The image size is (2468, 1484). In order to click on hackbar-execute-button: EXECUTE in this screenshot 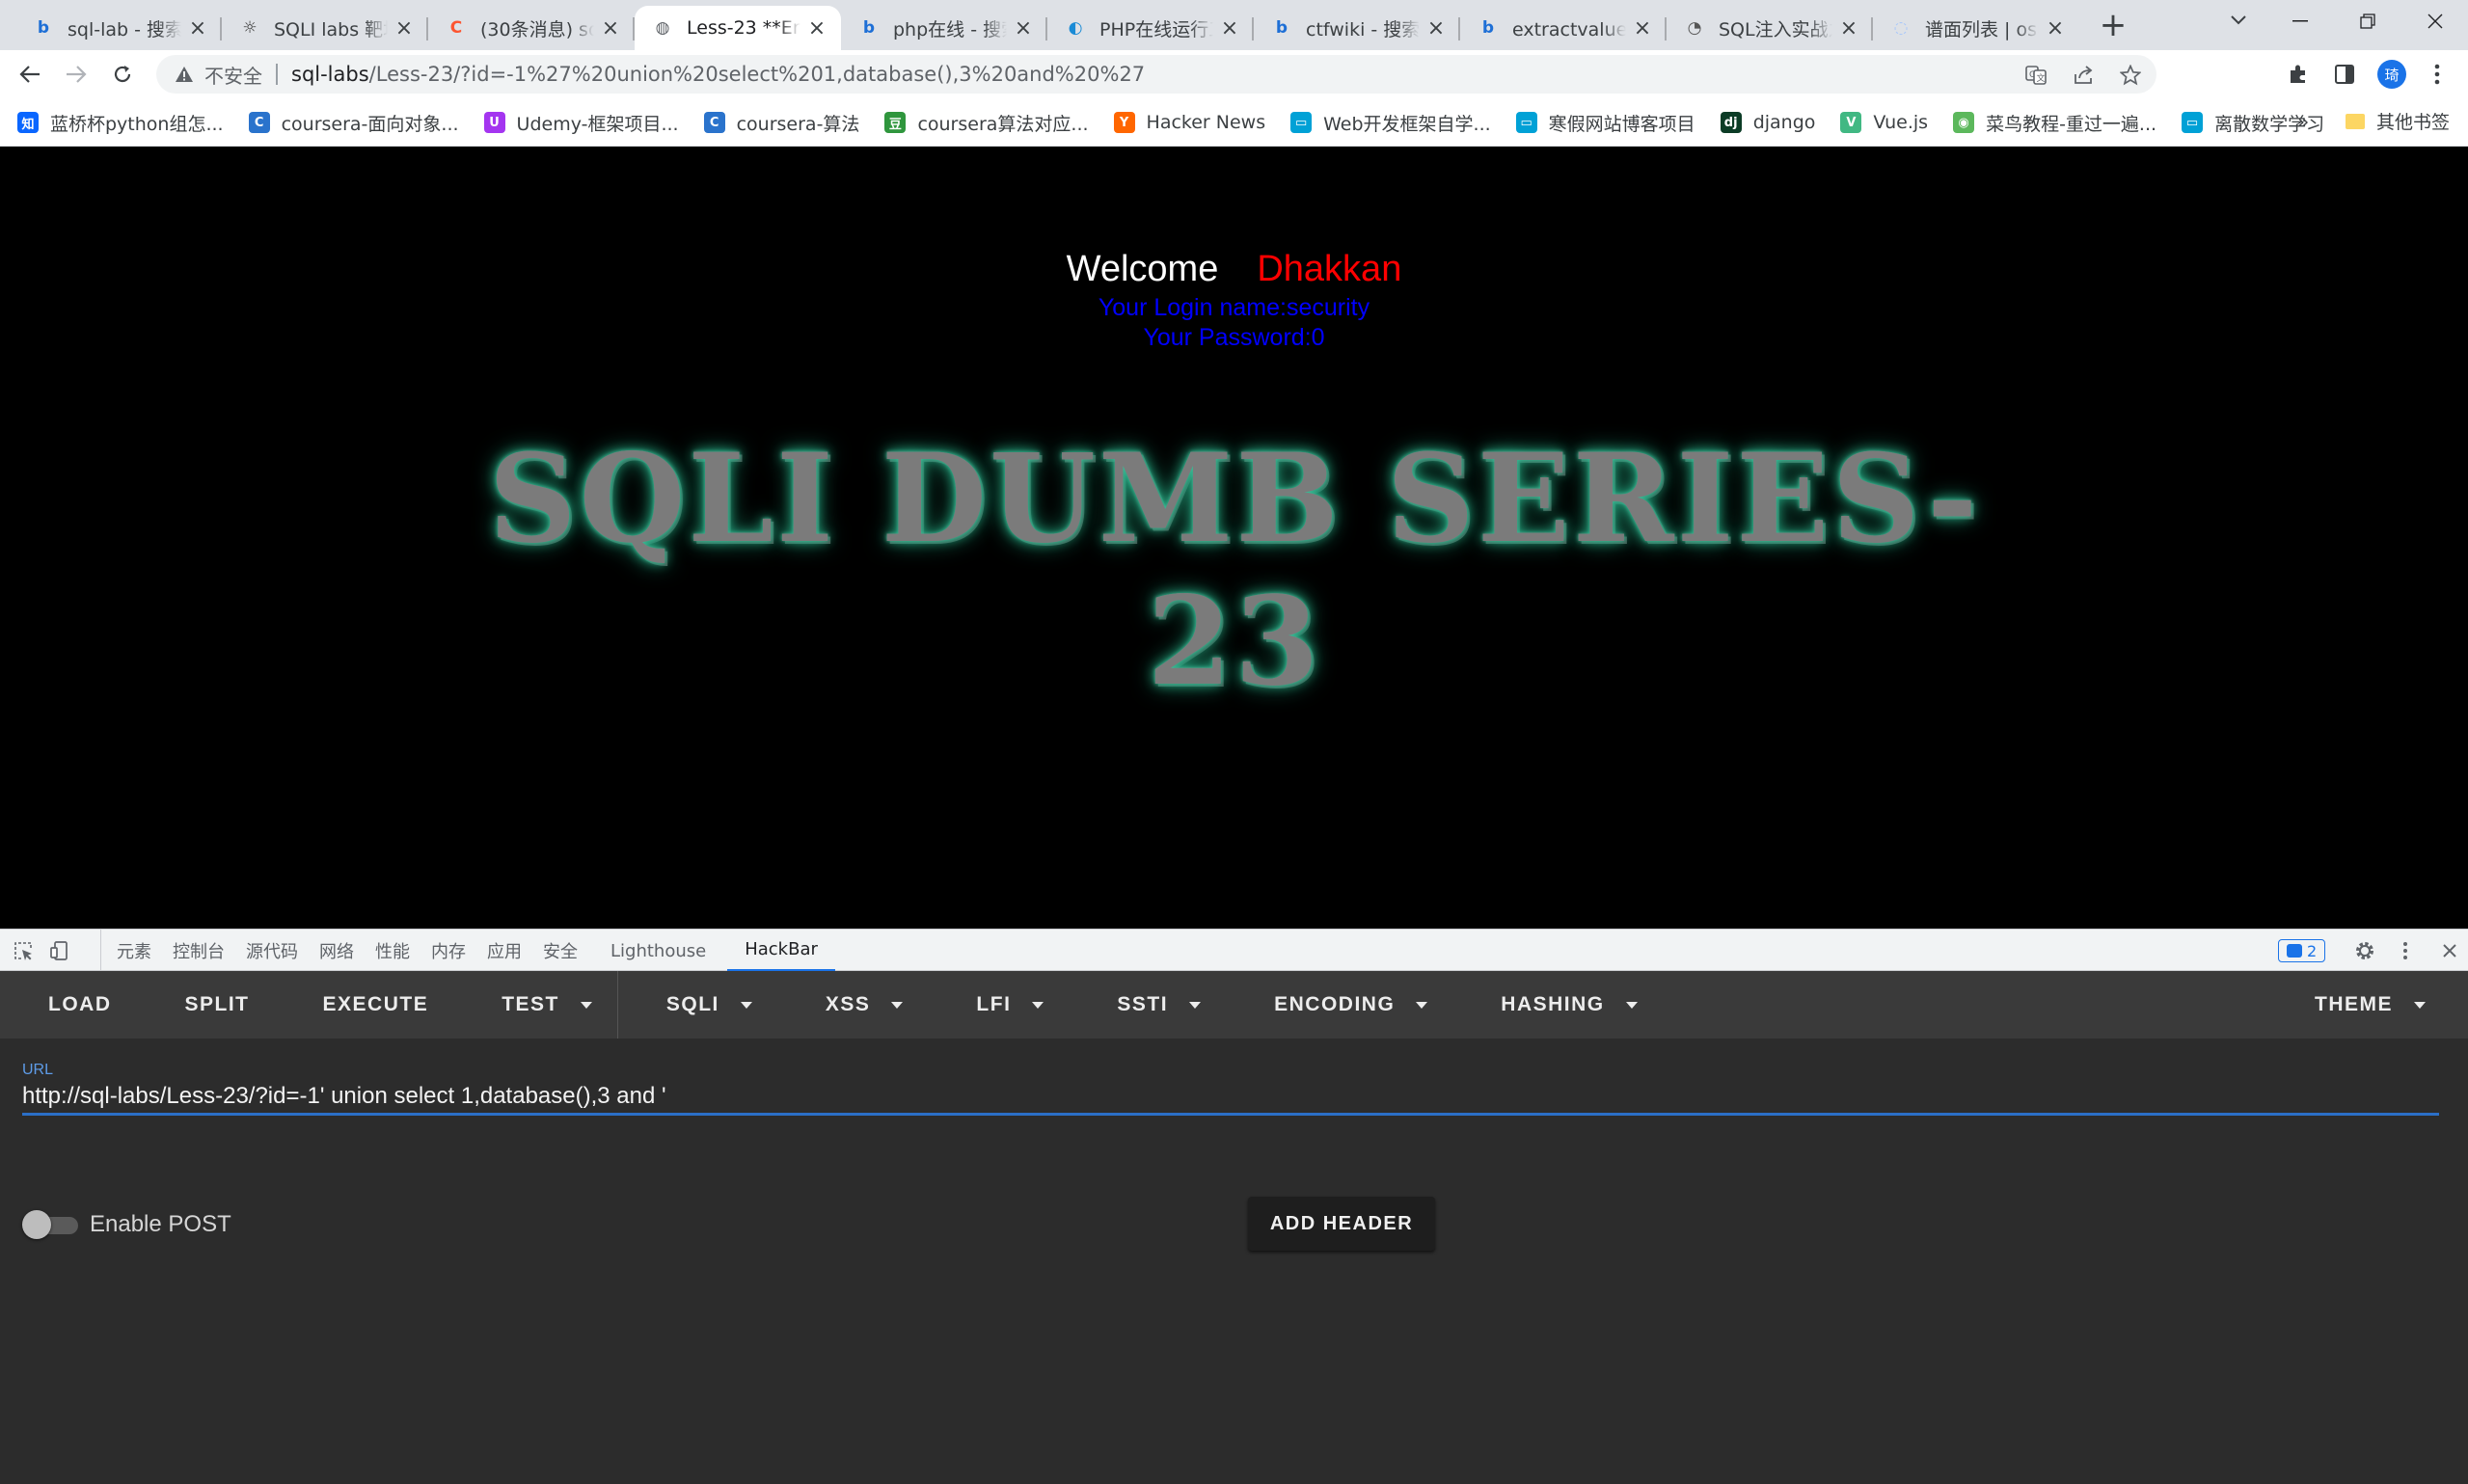, I will do `click(364, 1005)`.